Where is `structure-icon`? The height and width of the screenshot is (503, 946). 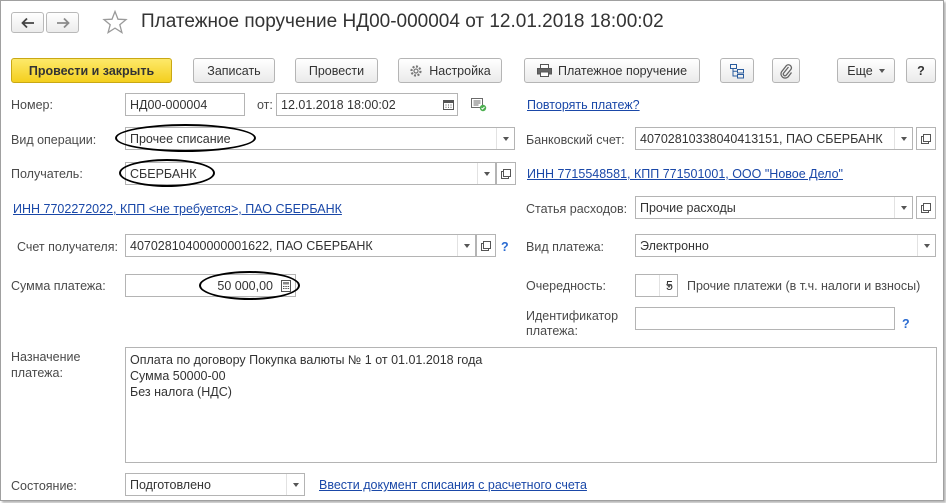
structure-icon is located at coordinates (737, 70).